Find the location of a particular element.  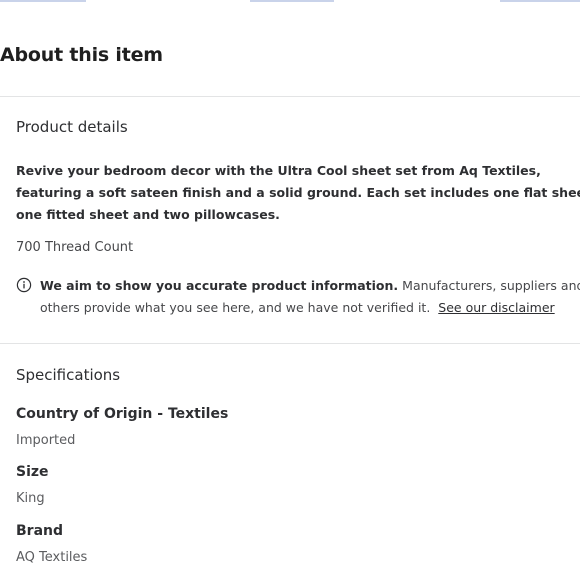

section-title: About this item is located at coordinates (81, 55).